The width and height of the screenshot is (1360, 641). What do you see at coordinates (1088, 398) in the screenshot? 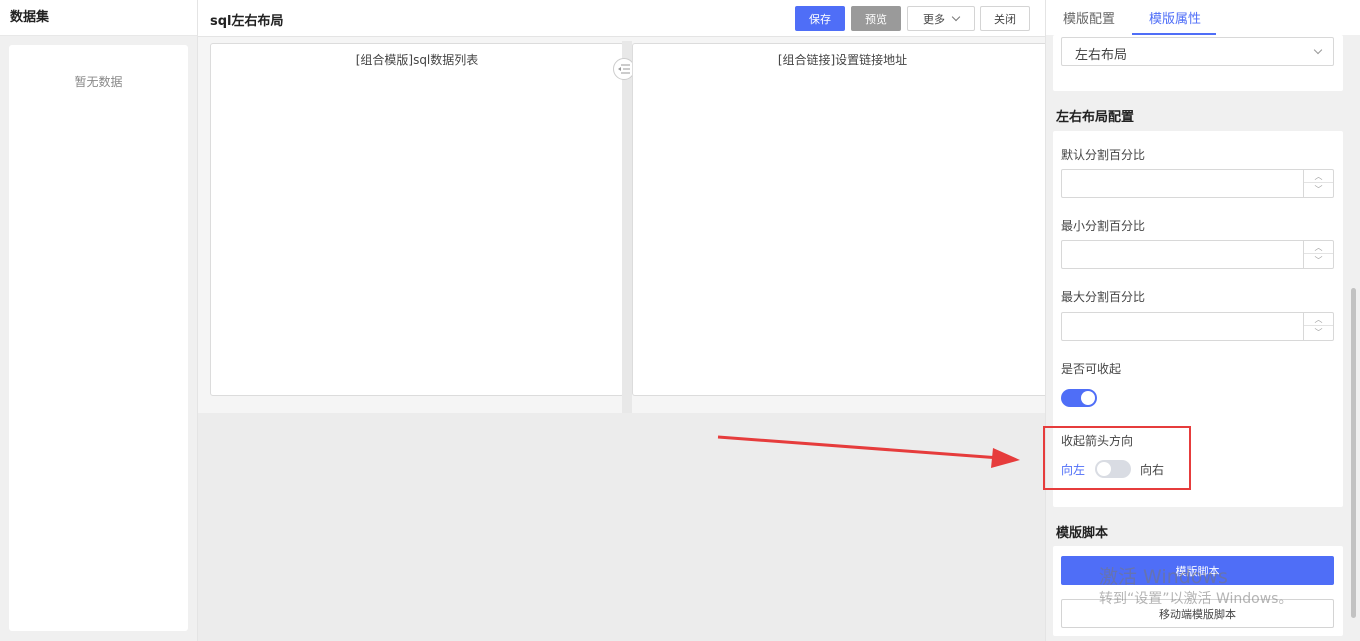
I see `toggle-knob` at bounding box center [1088, 398].